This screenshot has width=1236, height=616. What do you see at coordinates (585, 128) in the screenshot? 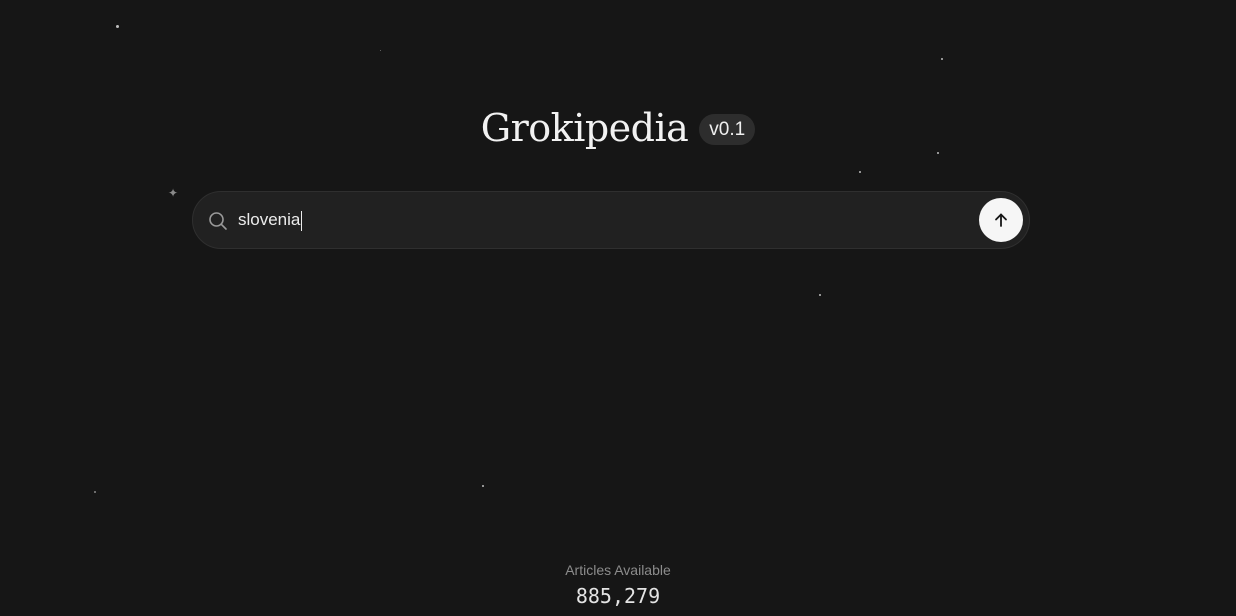
I see `site-title: Grokipedia` at bounding box center [585, 128].